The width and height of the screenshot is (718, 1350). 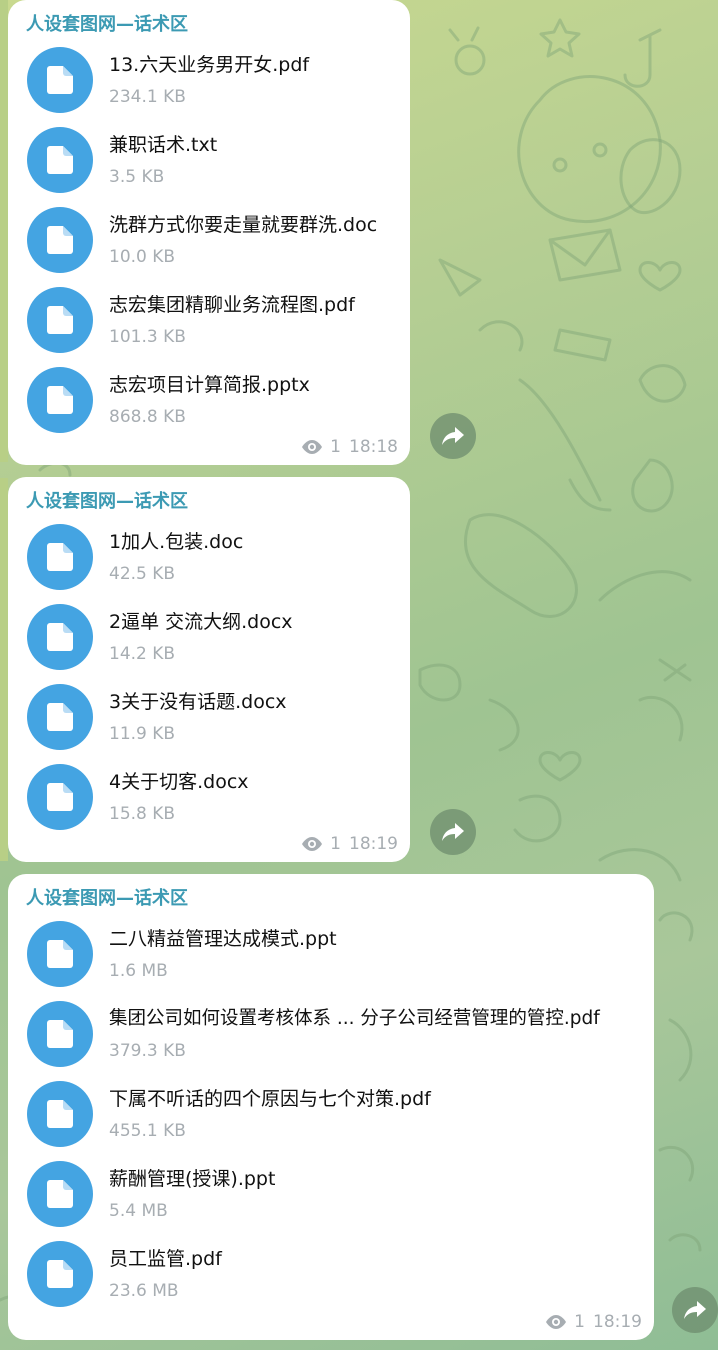 I want to click on file-size: 14.2 KB, so click(x=142, y=654).